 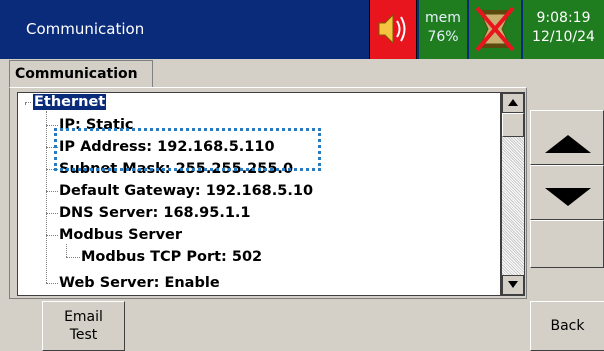 I want to click on tree-node-ethernet: Ethernet, so click(x=69, y=102).